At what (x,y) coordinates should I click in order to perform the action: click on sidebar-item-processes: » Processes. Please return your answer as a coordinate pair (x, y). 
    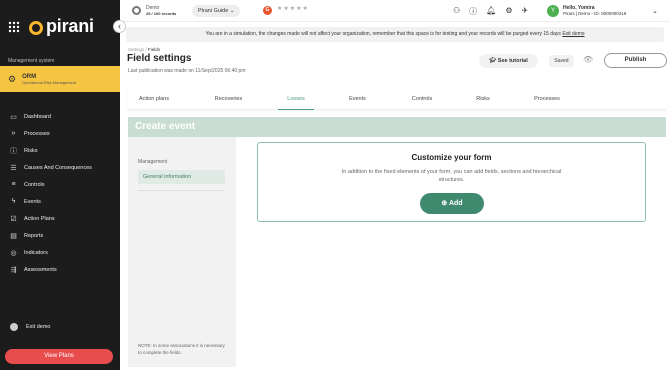
    Looking at the image, I should click on (60, 133).